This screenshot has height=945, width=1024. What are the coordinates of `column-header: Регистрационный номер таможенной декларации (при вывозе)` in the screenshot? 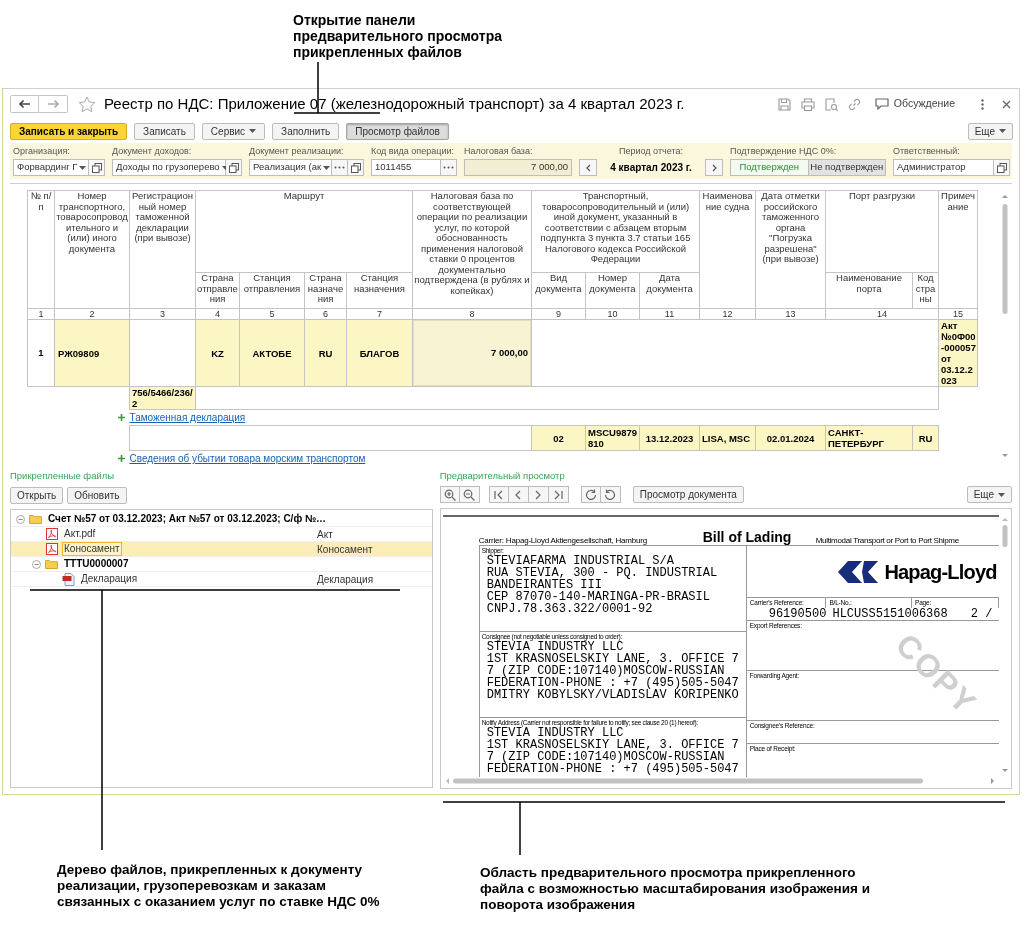 It's located at (162, 249).